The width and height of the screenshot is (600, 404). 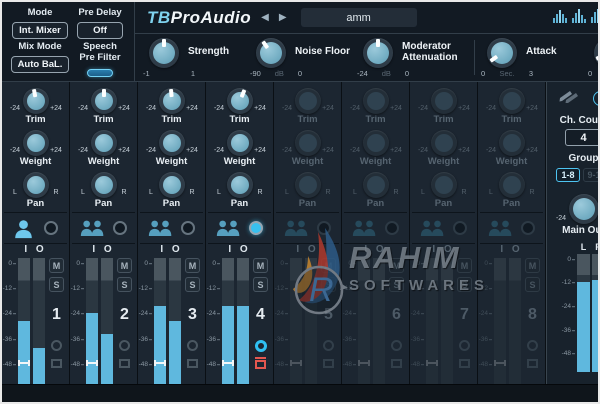 I want to click on strength-knob, so click(x=164, y=52).